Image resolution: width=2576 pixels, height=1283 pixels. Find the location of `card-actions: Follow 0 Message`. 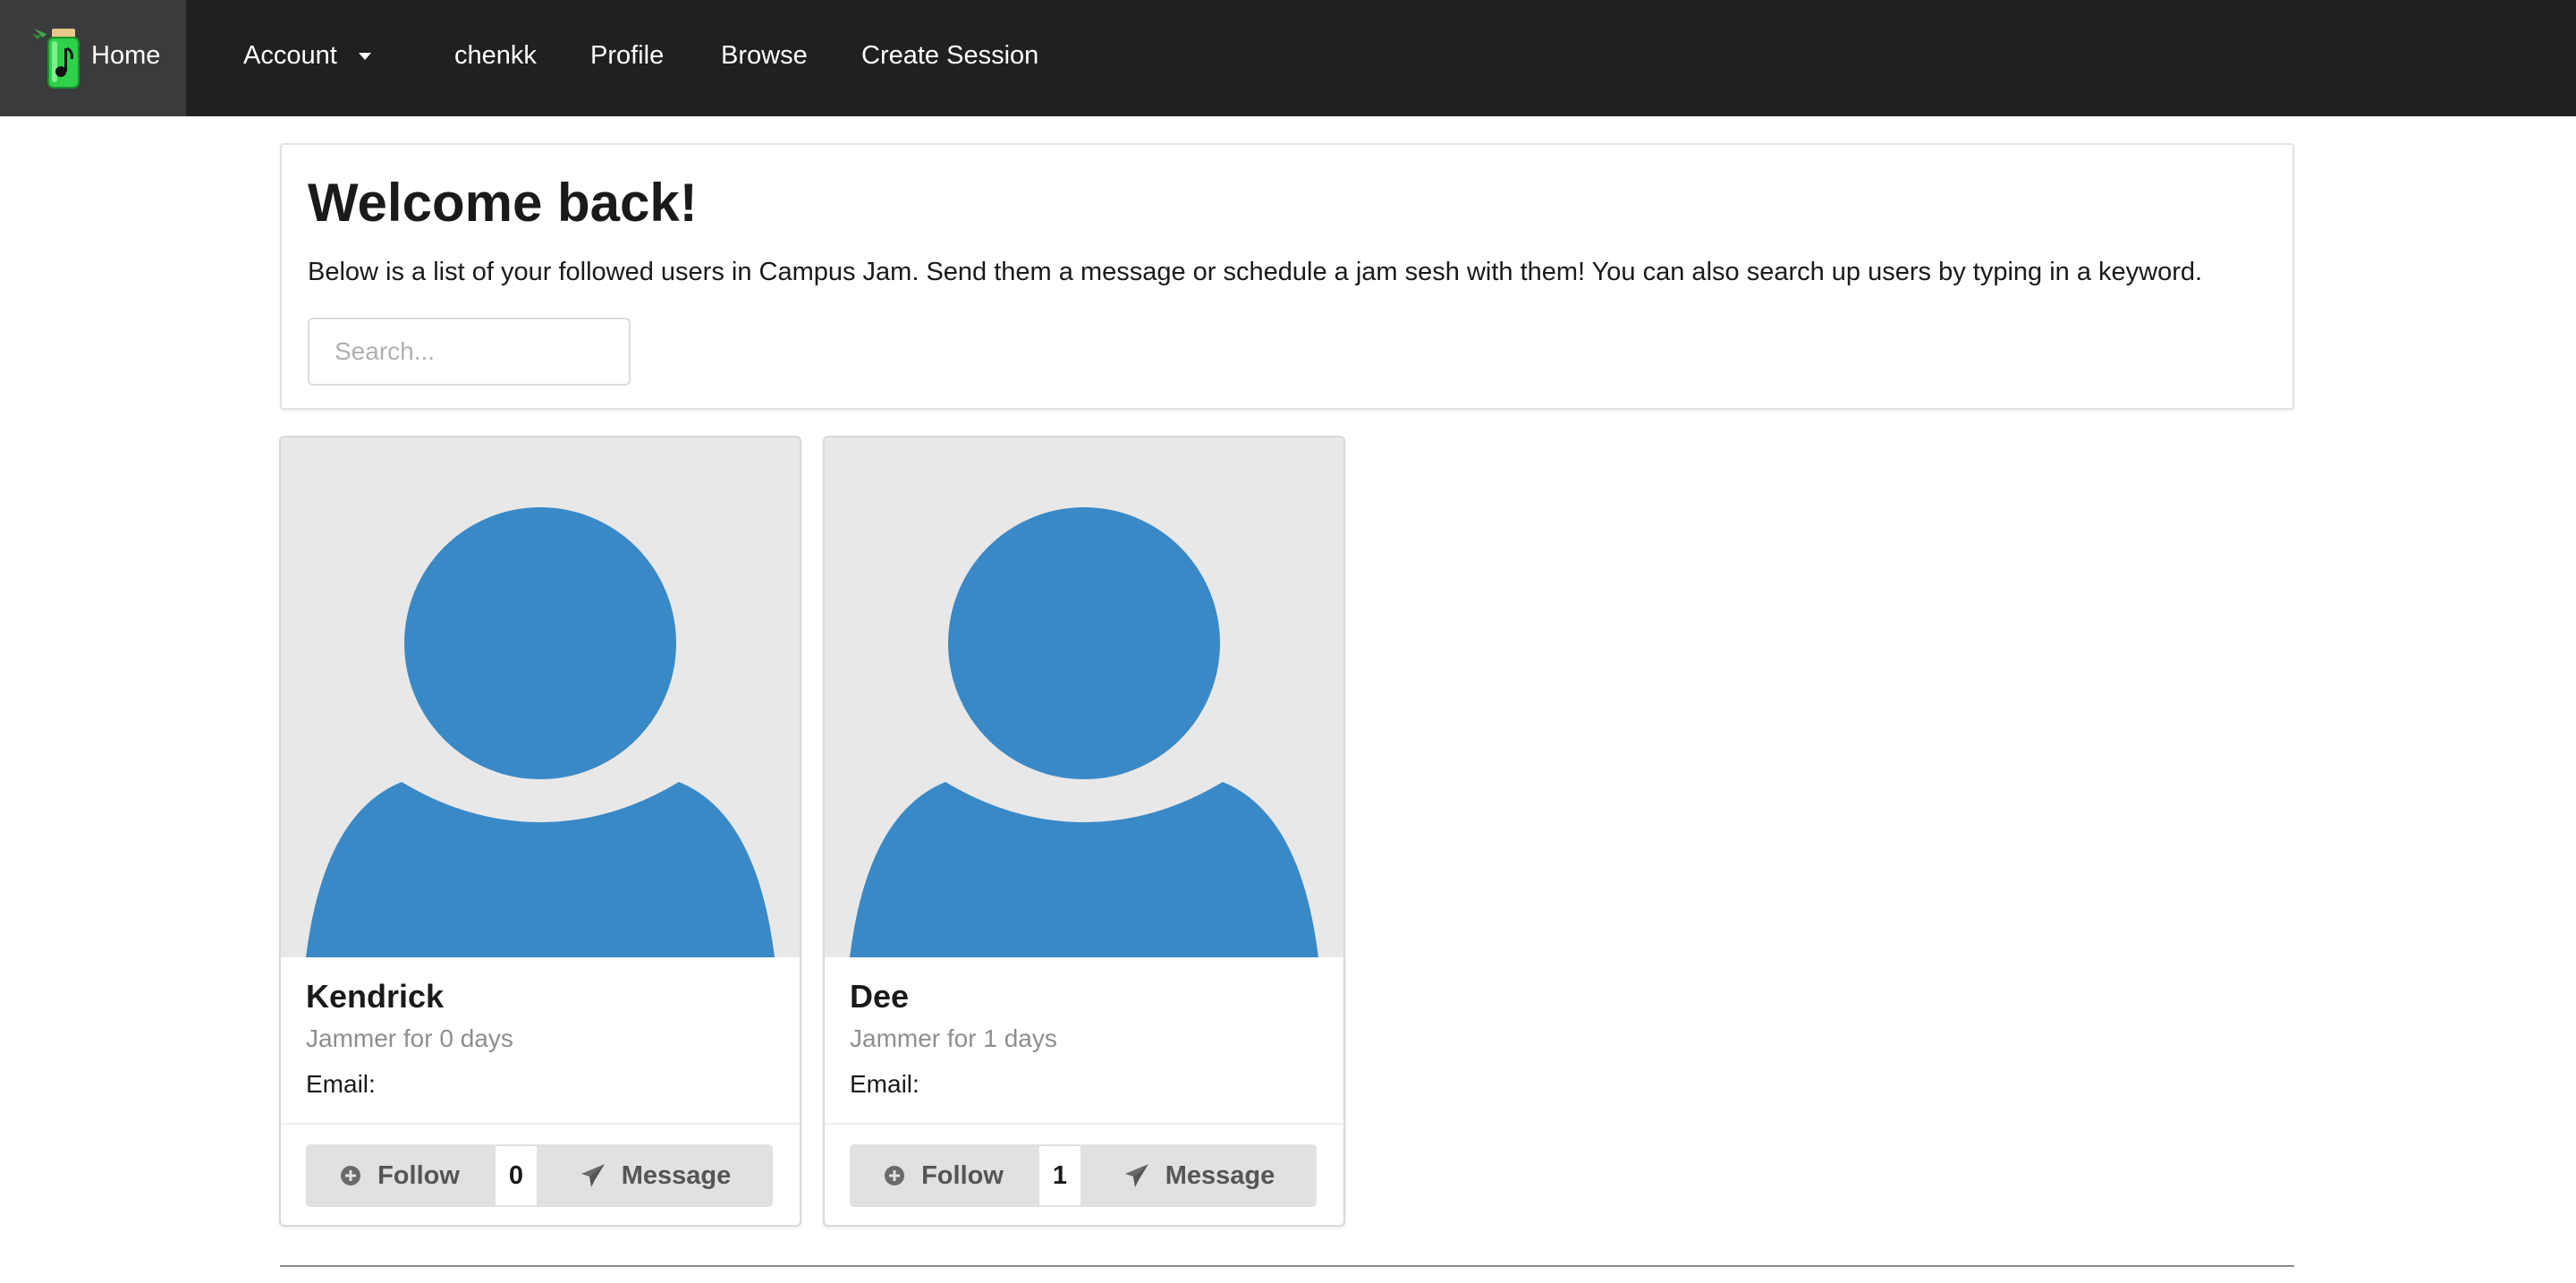

card-actions: Follow 0 Message is located at coordinates (539, 1175).